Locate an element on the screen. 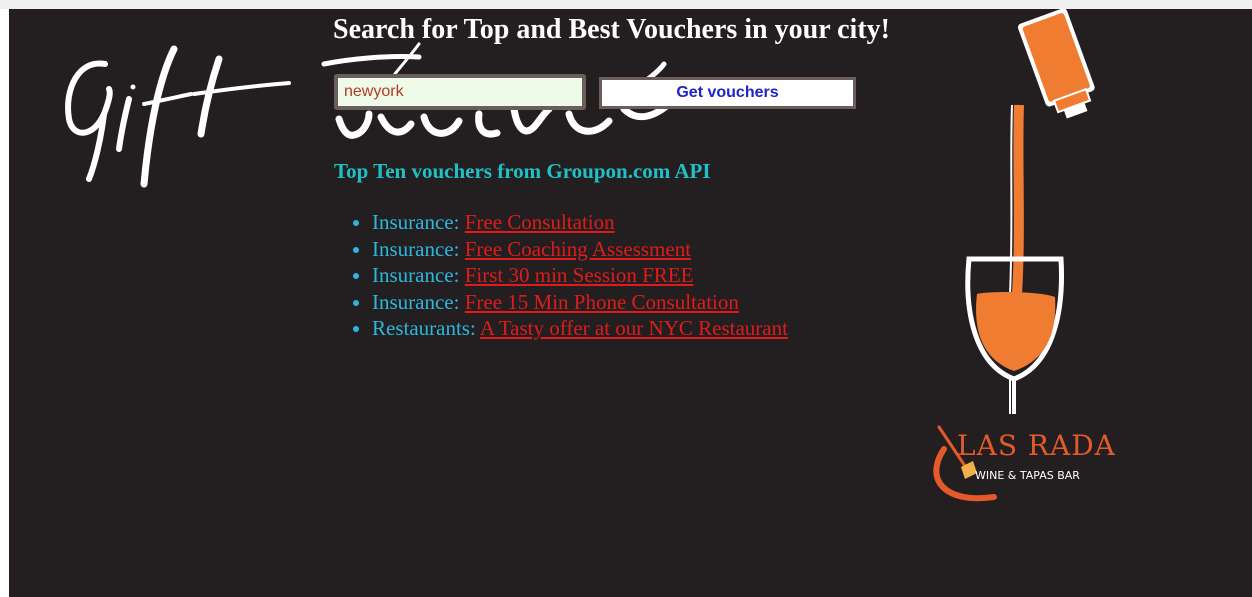 This screenshot has width=1252, height=597. ad-brand: LAS RADA is located at coordinates (1036, 445).